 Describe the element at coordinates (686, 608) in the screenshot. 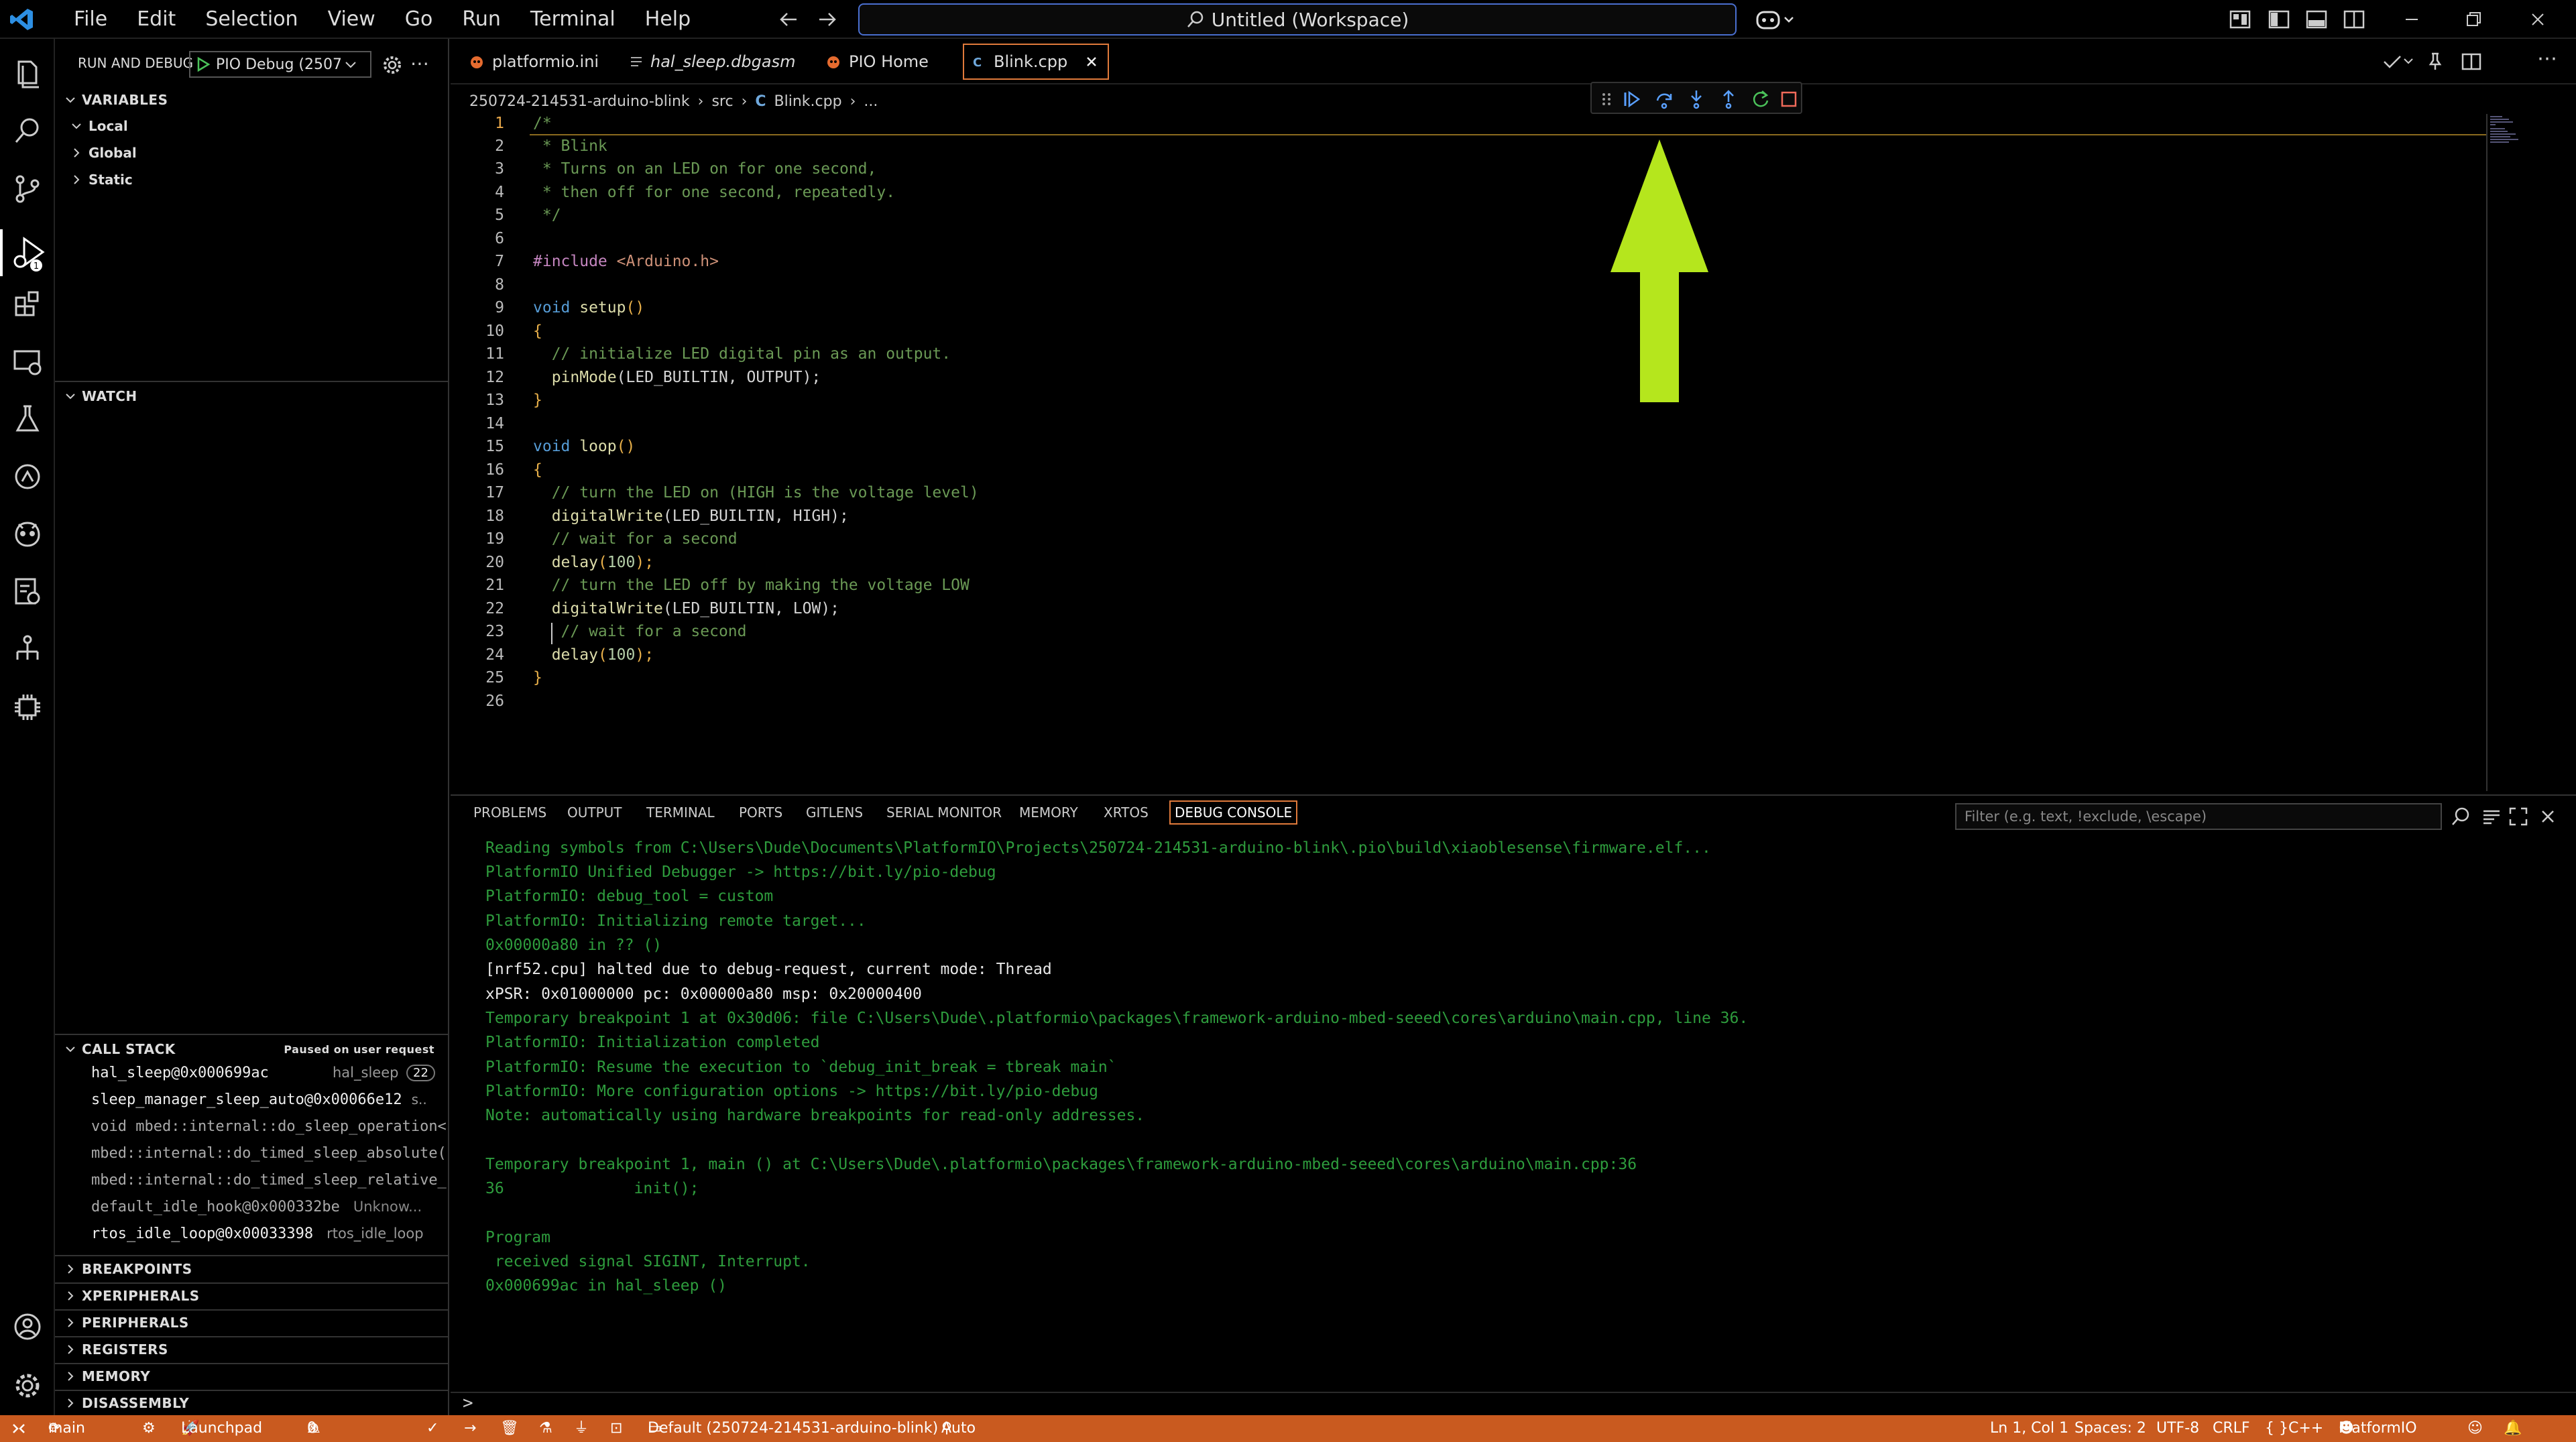

I see `code-line: digitalWrite(LED_BUILTIN, LOW);` at that location.